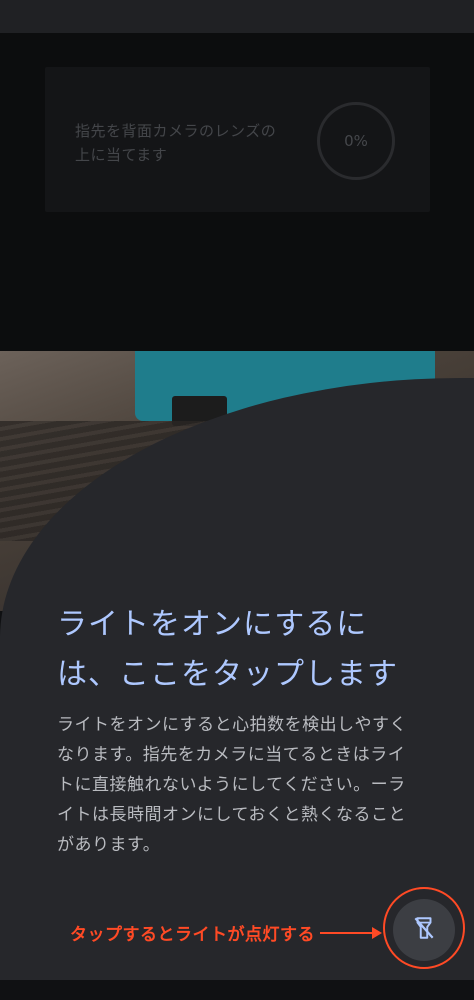  What do you see at coordinates (237, 990) in the screenshot?
I see `navigation-bar` at bounding box center [237, 990].